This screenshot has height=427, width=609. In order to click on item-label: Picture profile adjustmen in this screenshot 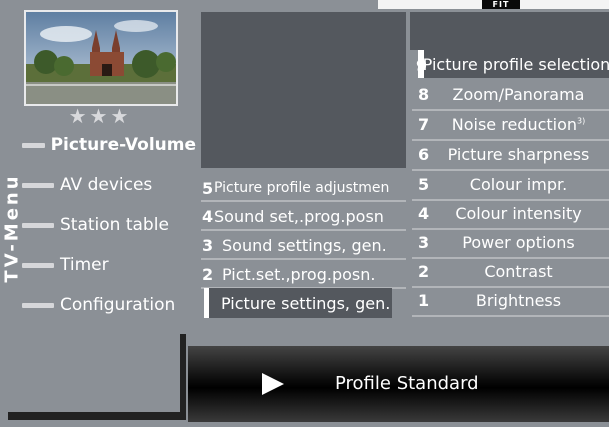, I will do `click(302, 188)`.